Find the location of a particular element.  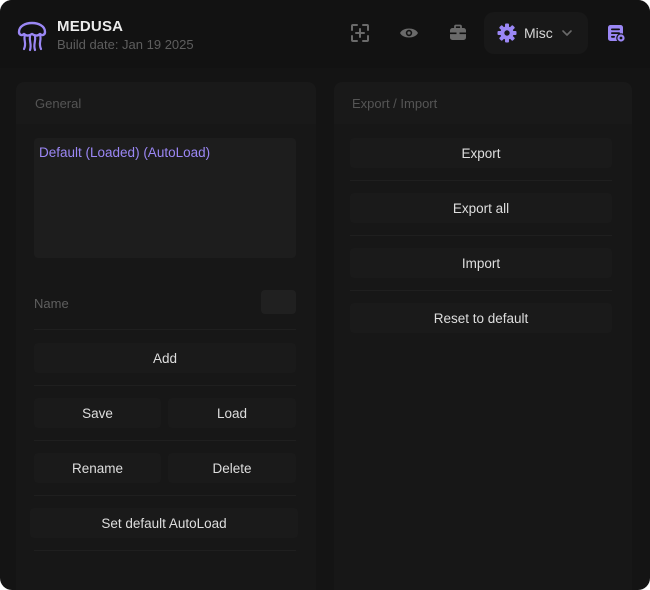

import-button: Import is located at coordinates (481, 263).